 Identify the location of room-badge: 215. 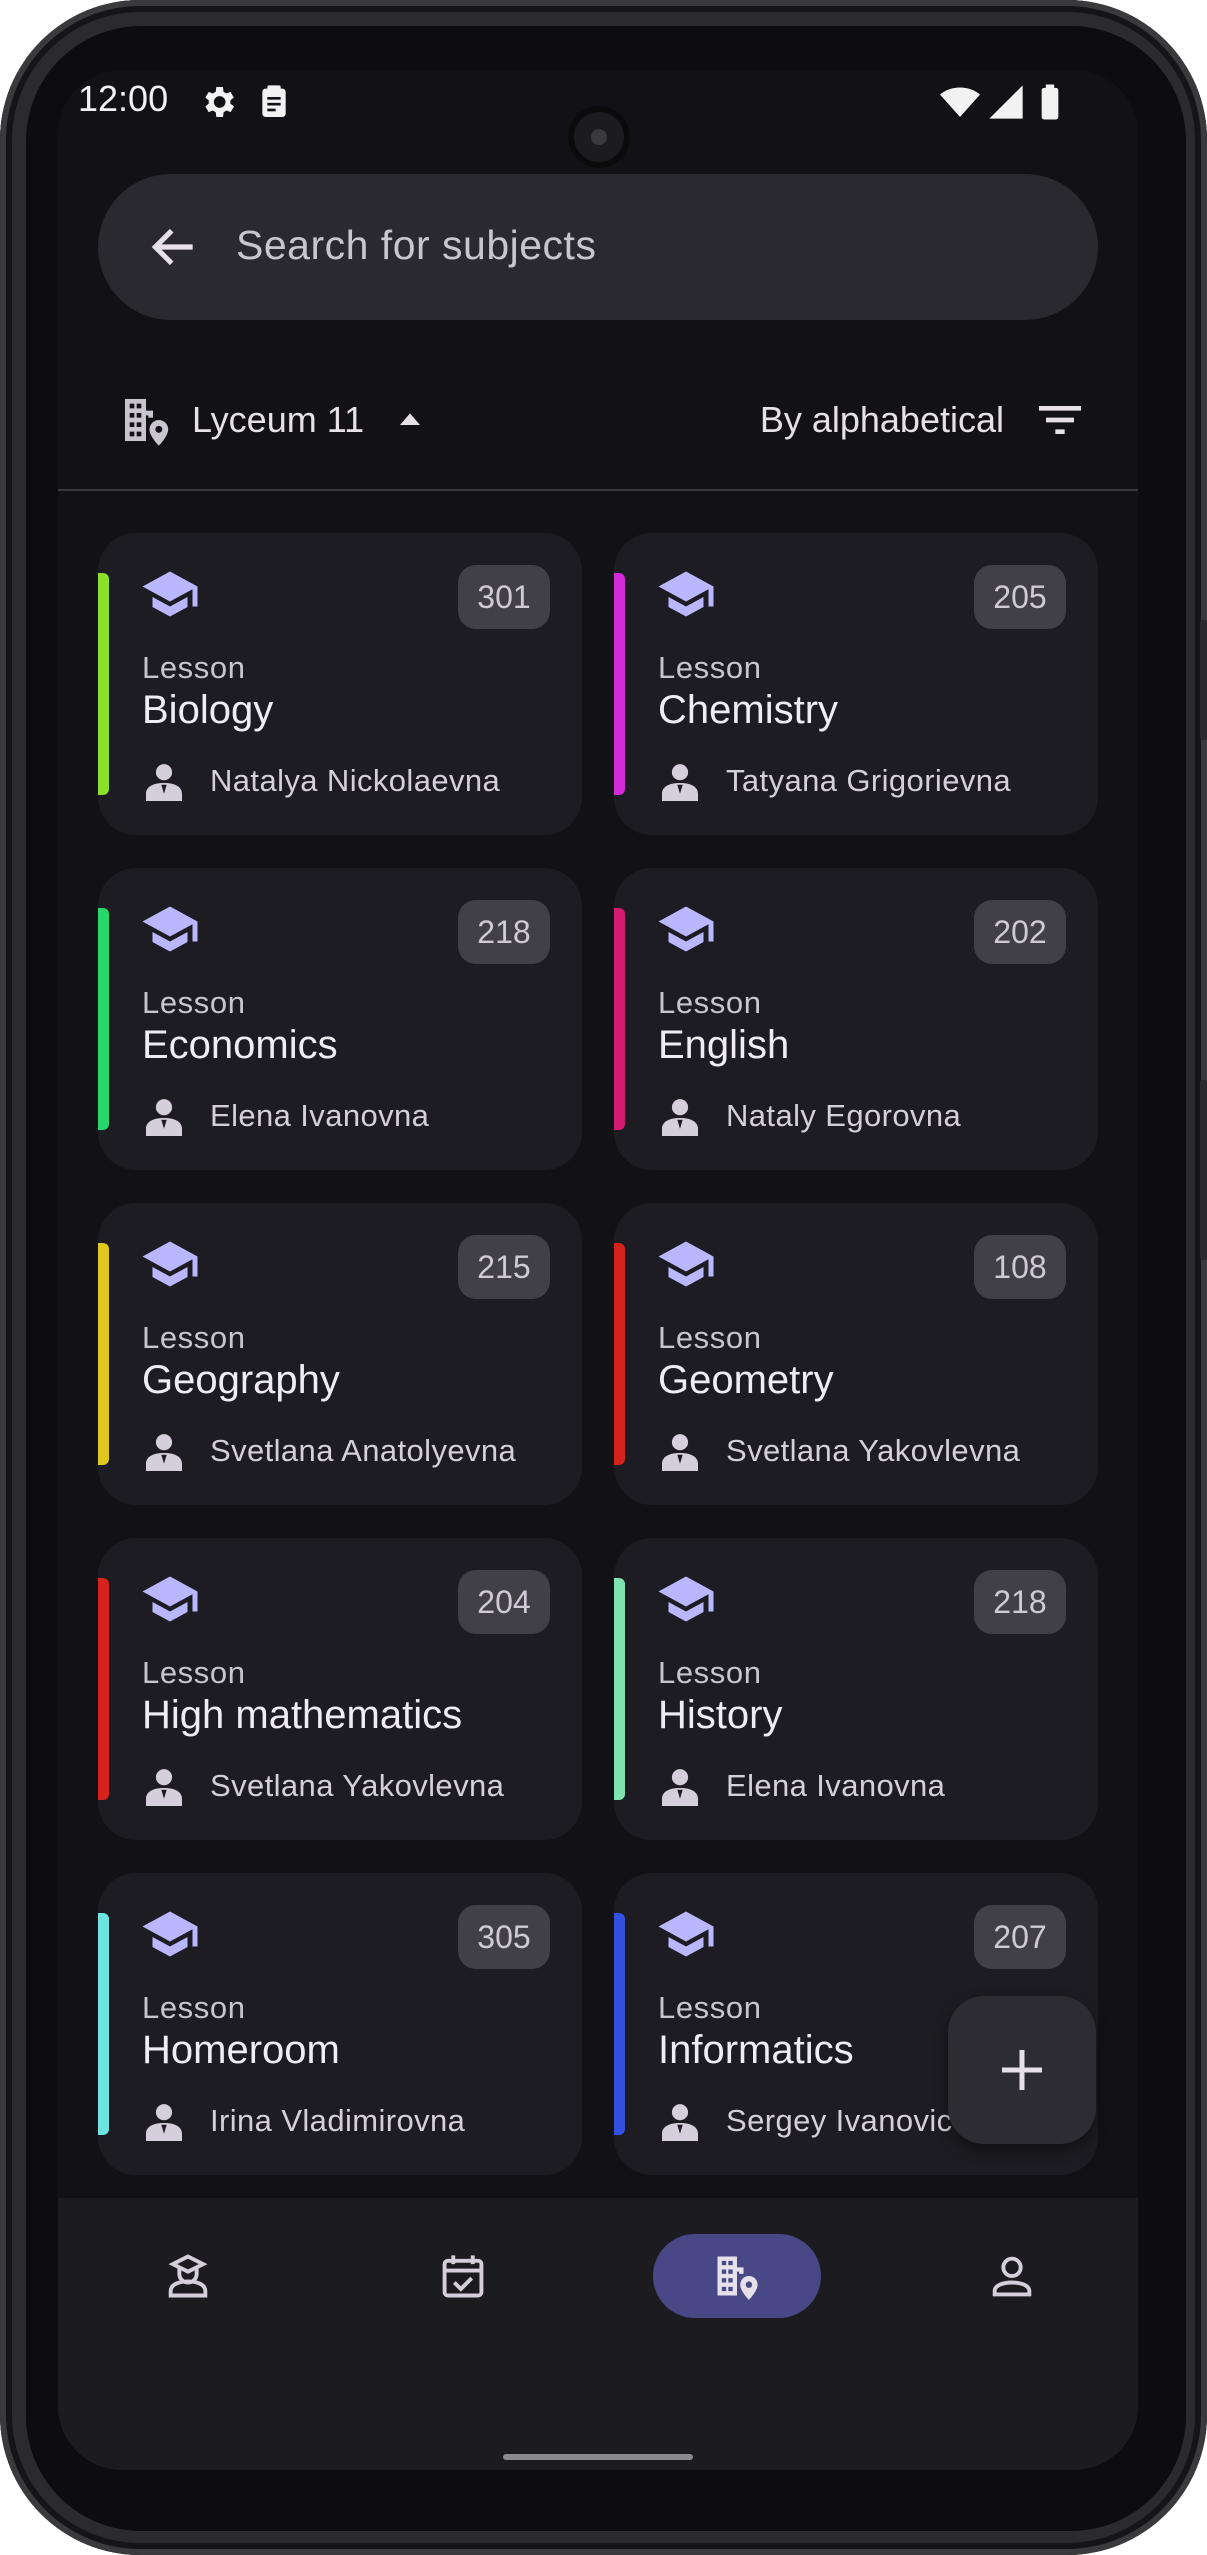
(504, 1267).